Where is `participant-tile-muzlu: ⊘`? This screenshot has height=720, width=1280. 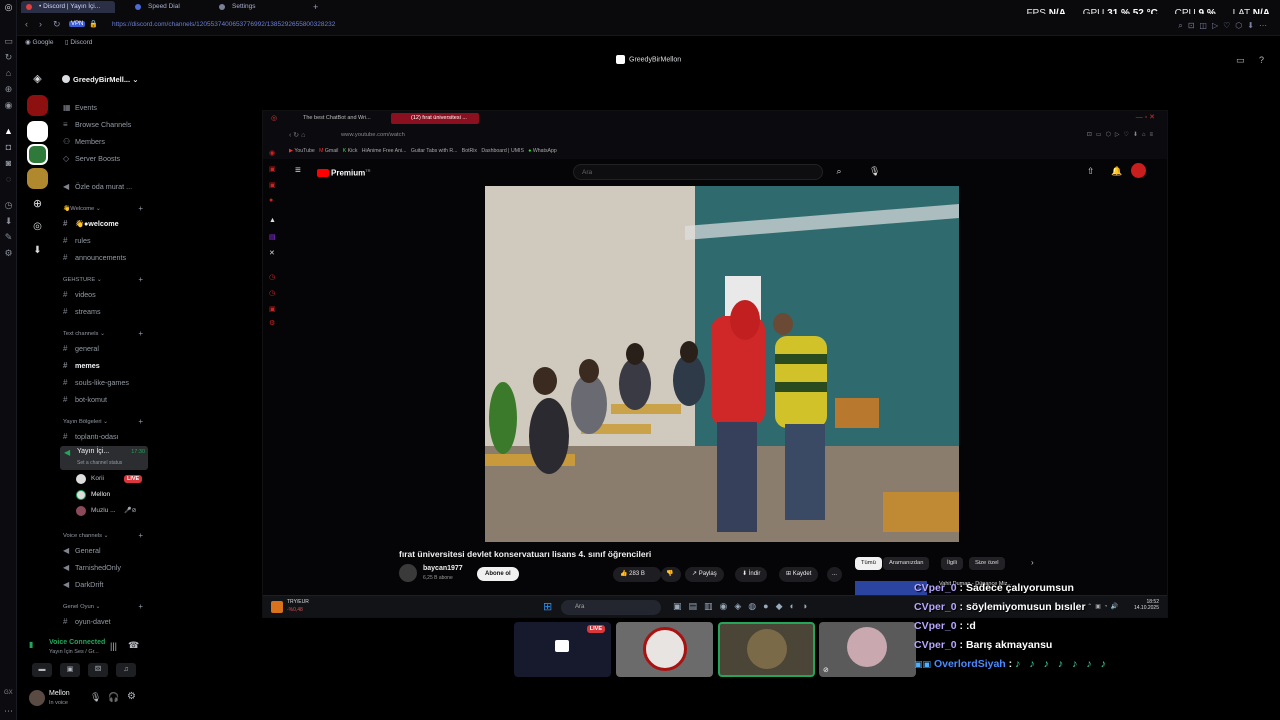
participant-tile-muzlu: ⊘ is located at coordinates (867, 649).